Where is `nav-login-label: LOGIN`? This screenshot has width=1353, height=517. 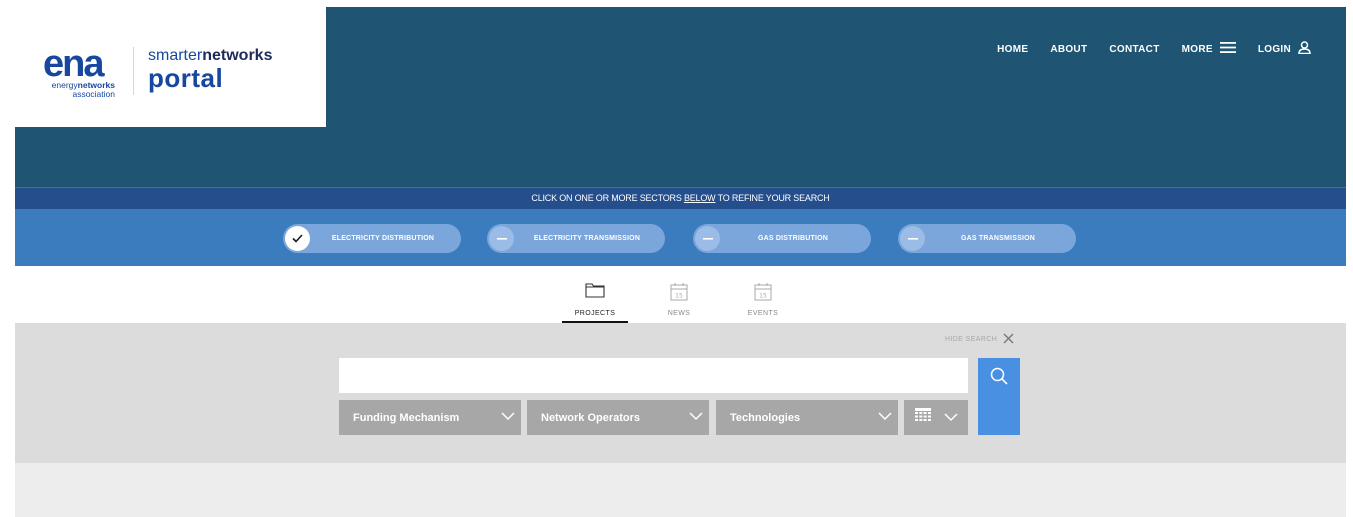
nav-login-label: LOGIN is located at coordinates (1274, 49).